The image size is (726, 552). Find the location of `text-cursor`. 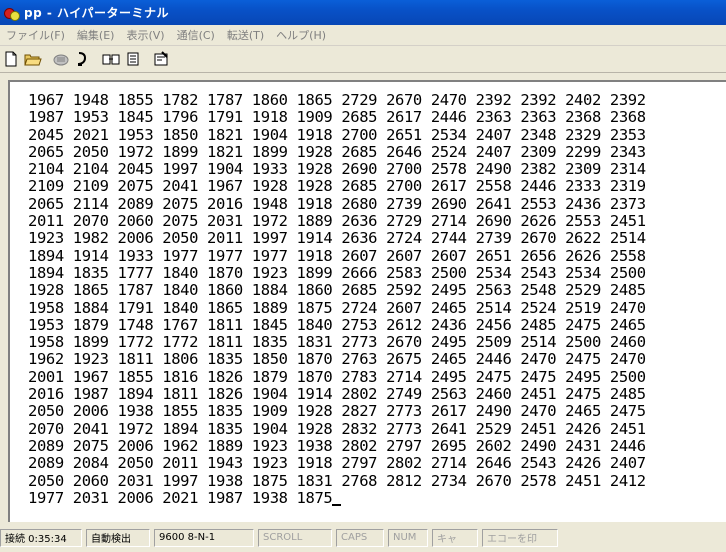

text-cursor is located at coordinates (337, 504).